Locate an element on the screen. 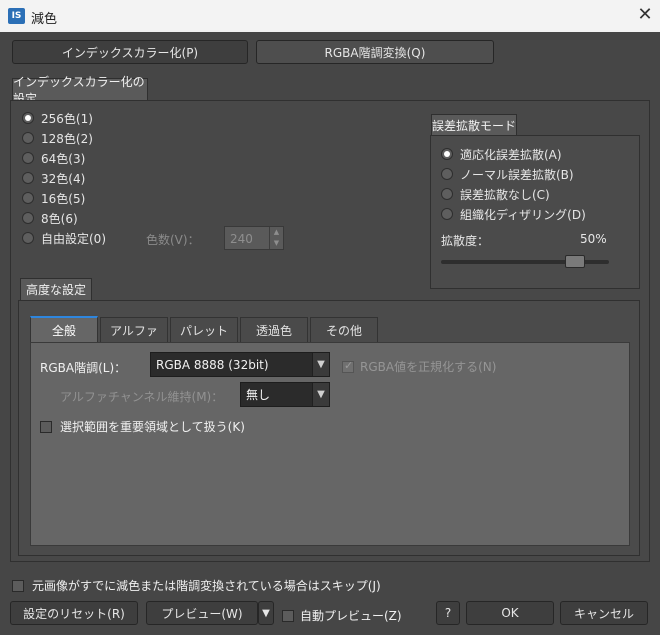 This screenshot has width=660, height=635. advanced-title: 高度な設定 is located at coordinates (56, 289).